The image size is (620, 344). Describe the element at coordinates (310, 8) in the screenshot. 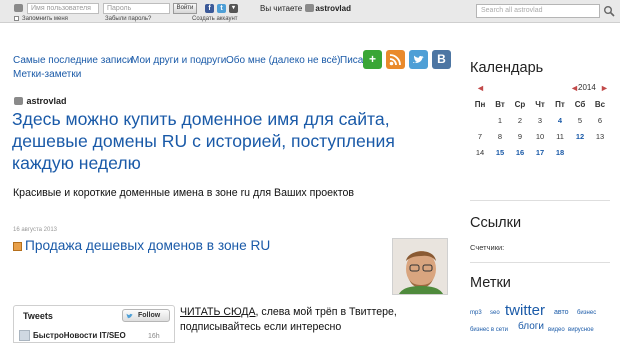

I see `journal-user-icon` at that location.